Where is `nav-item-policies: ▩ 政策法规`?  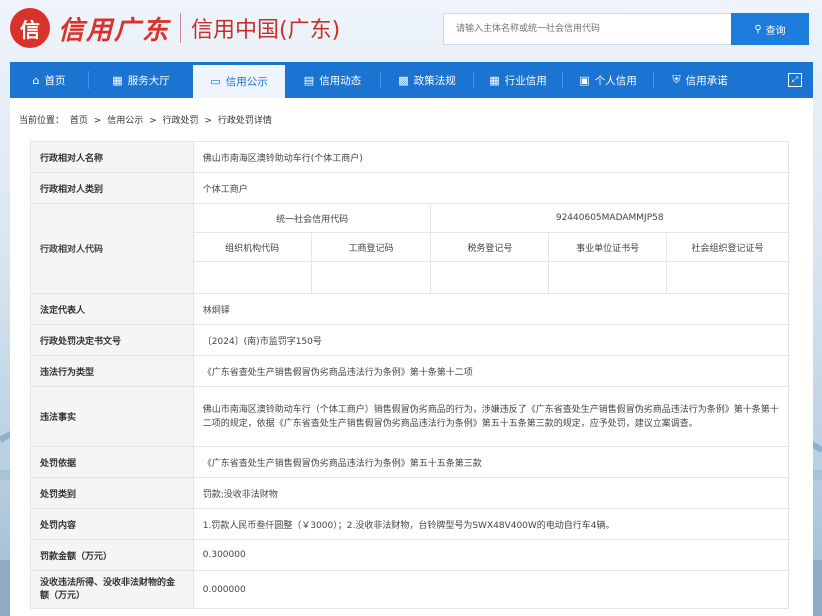
nav-item-policies: ▩ 政策法规 is located at coordinates (427, 80).